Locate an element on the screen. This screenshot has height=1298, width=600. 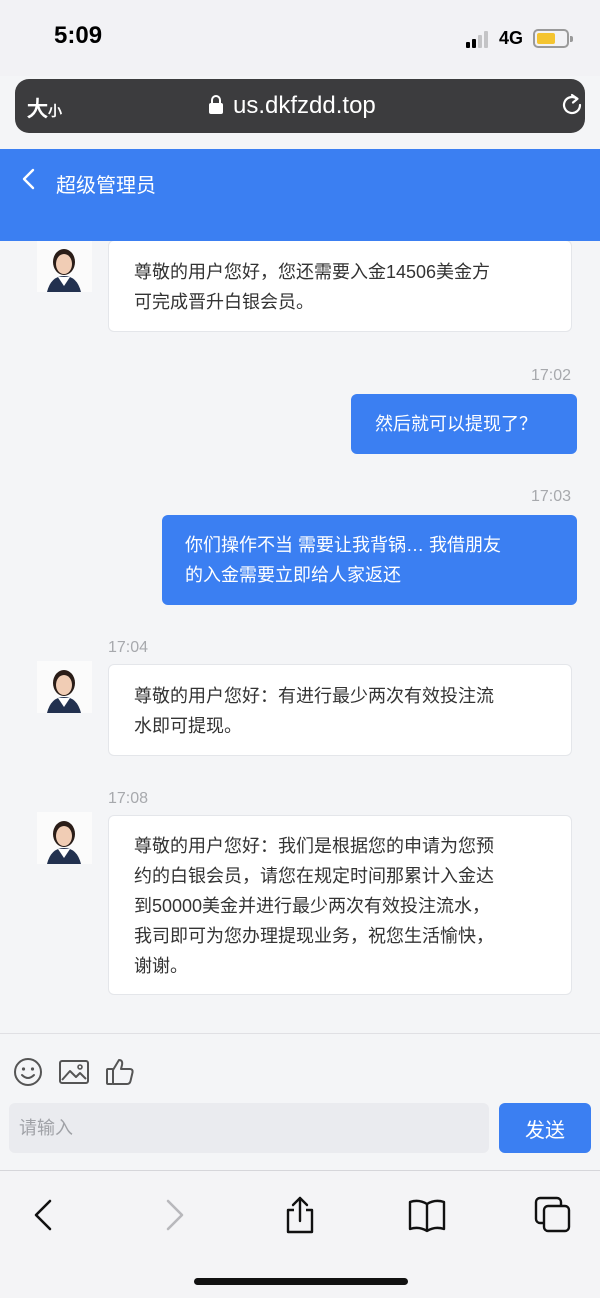
emoji-icon is located at coordinates (28, 1072).